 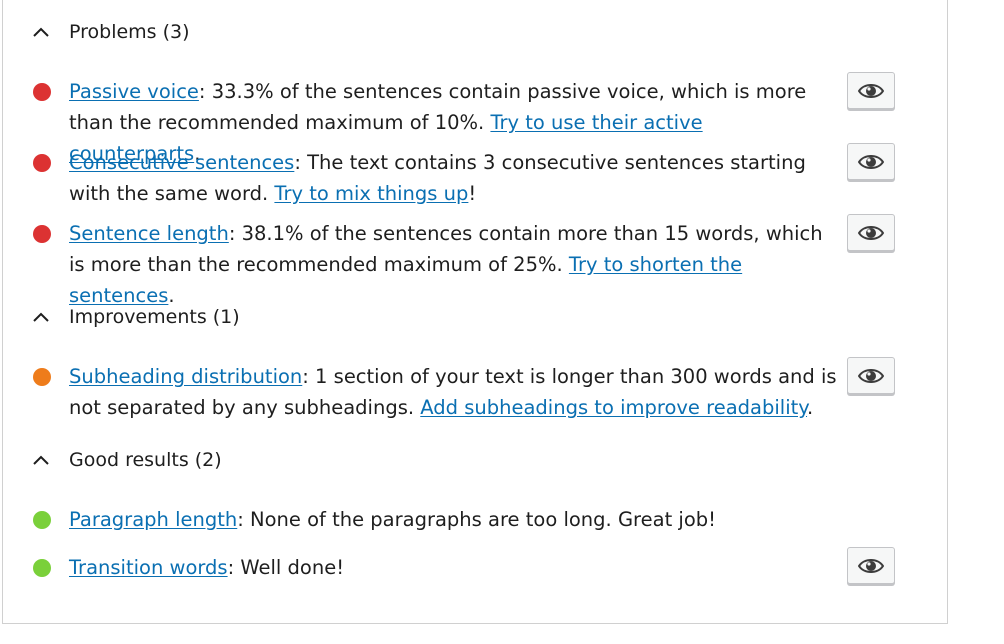 What do you see at coordinates (149, 233) in the screenshot?
I see `sentence-length-link: Sentence length` at bounding box center [149, 233].